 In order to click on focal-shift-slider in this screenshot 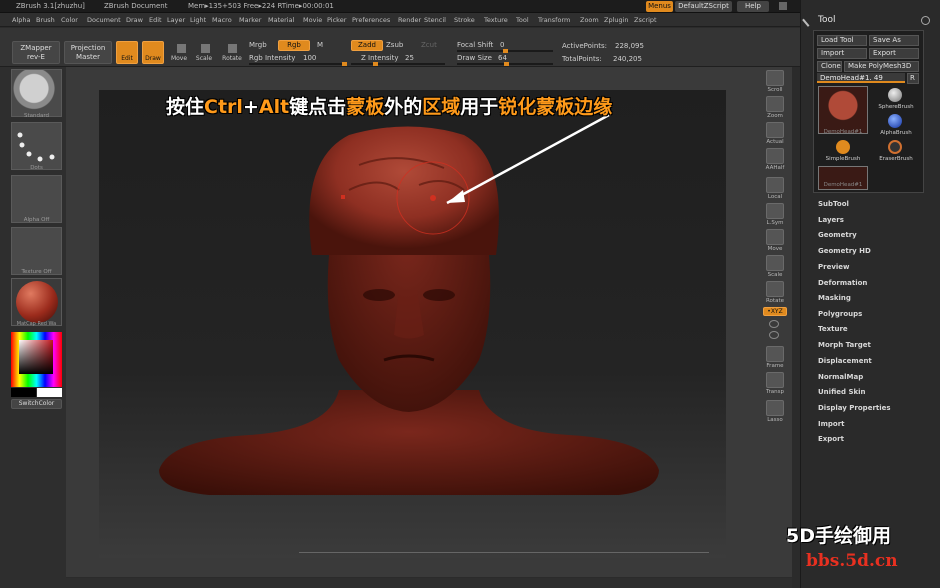, I will do `click(505, 51)`.